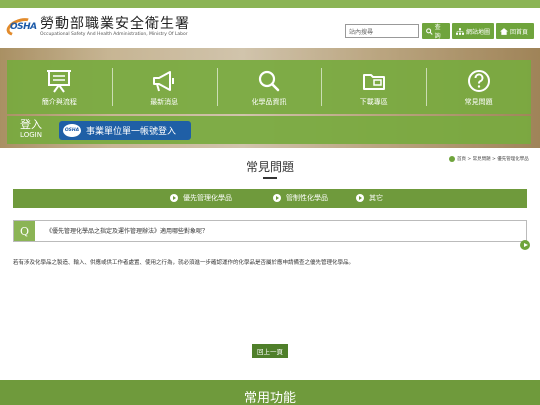  What do you see at coordinates (493, 159) in the screenshot?
I see `breadcrumb-text: 首頁 > 常見問題 > 優先管理化學品` at bounding box center [493, 159].